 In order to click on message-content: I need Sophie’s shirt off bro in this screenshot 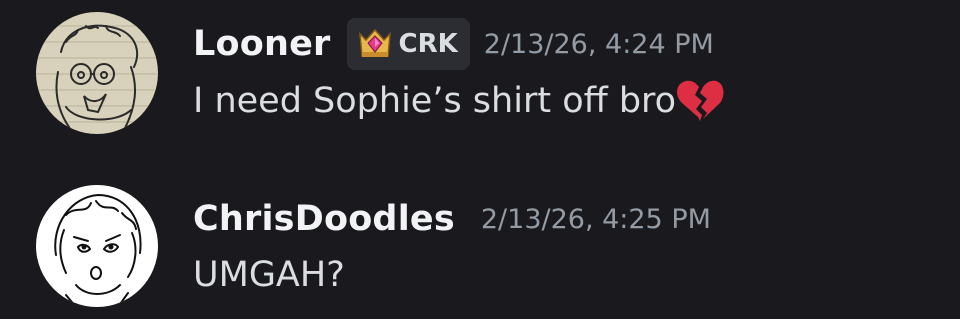, I will do `click(459, 101)`.